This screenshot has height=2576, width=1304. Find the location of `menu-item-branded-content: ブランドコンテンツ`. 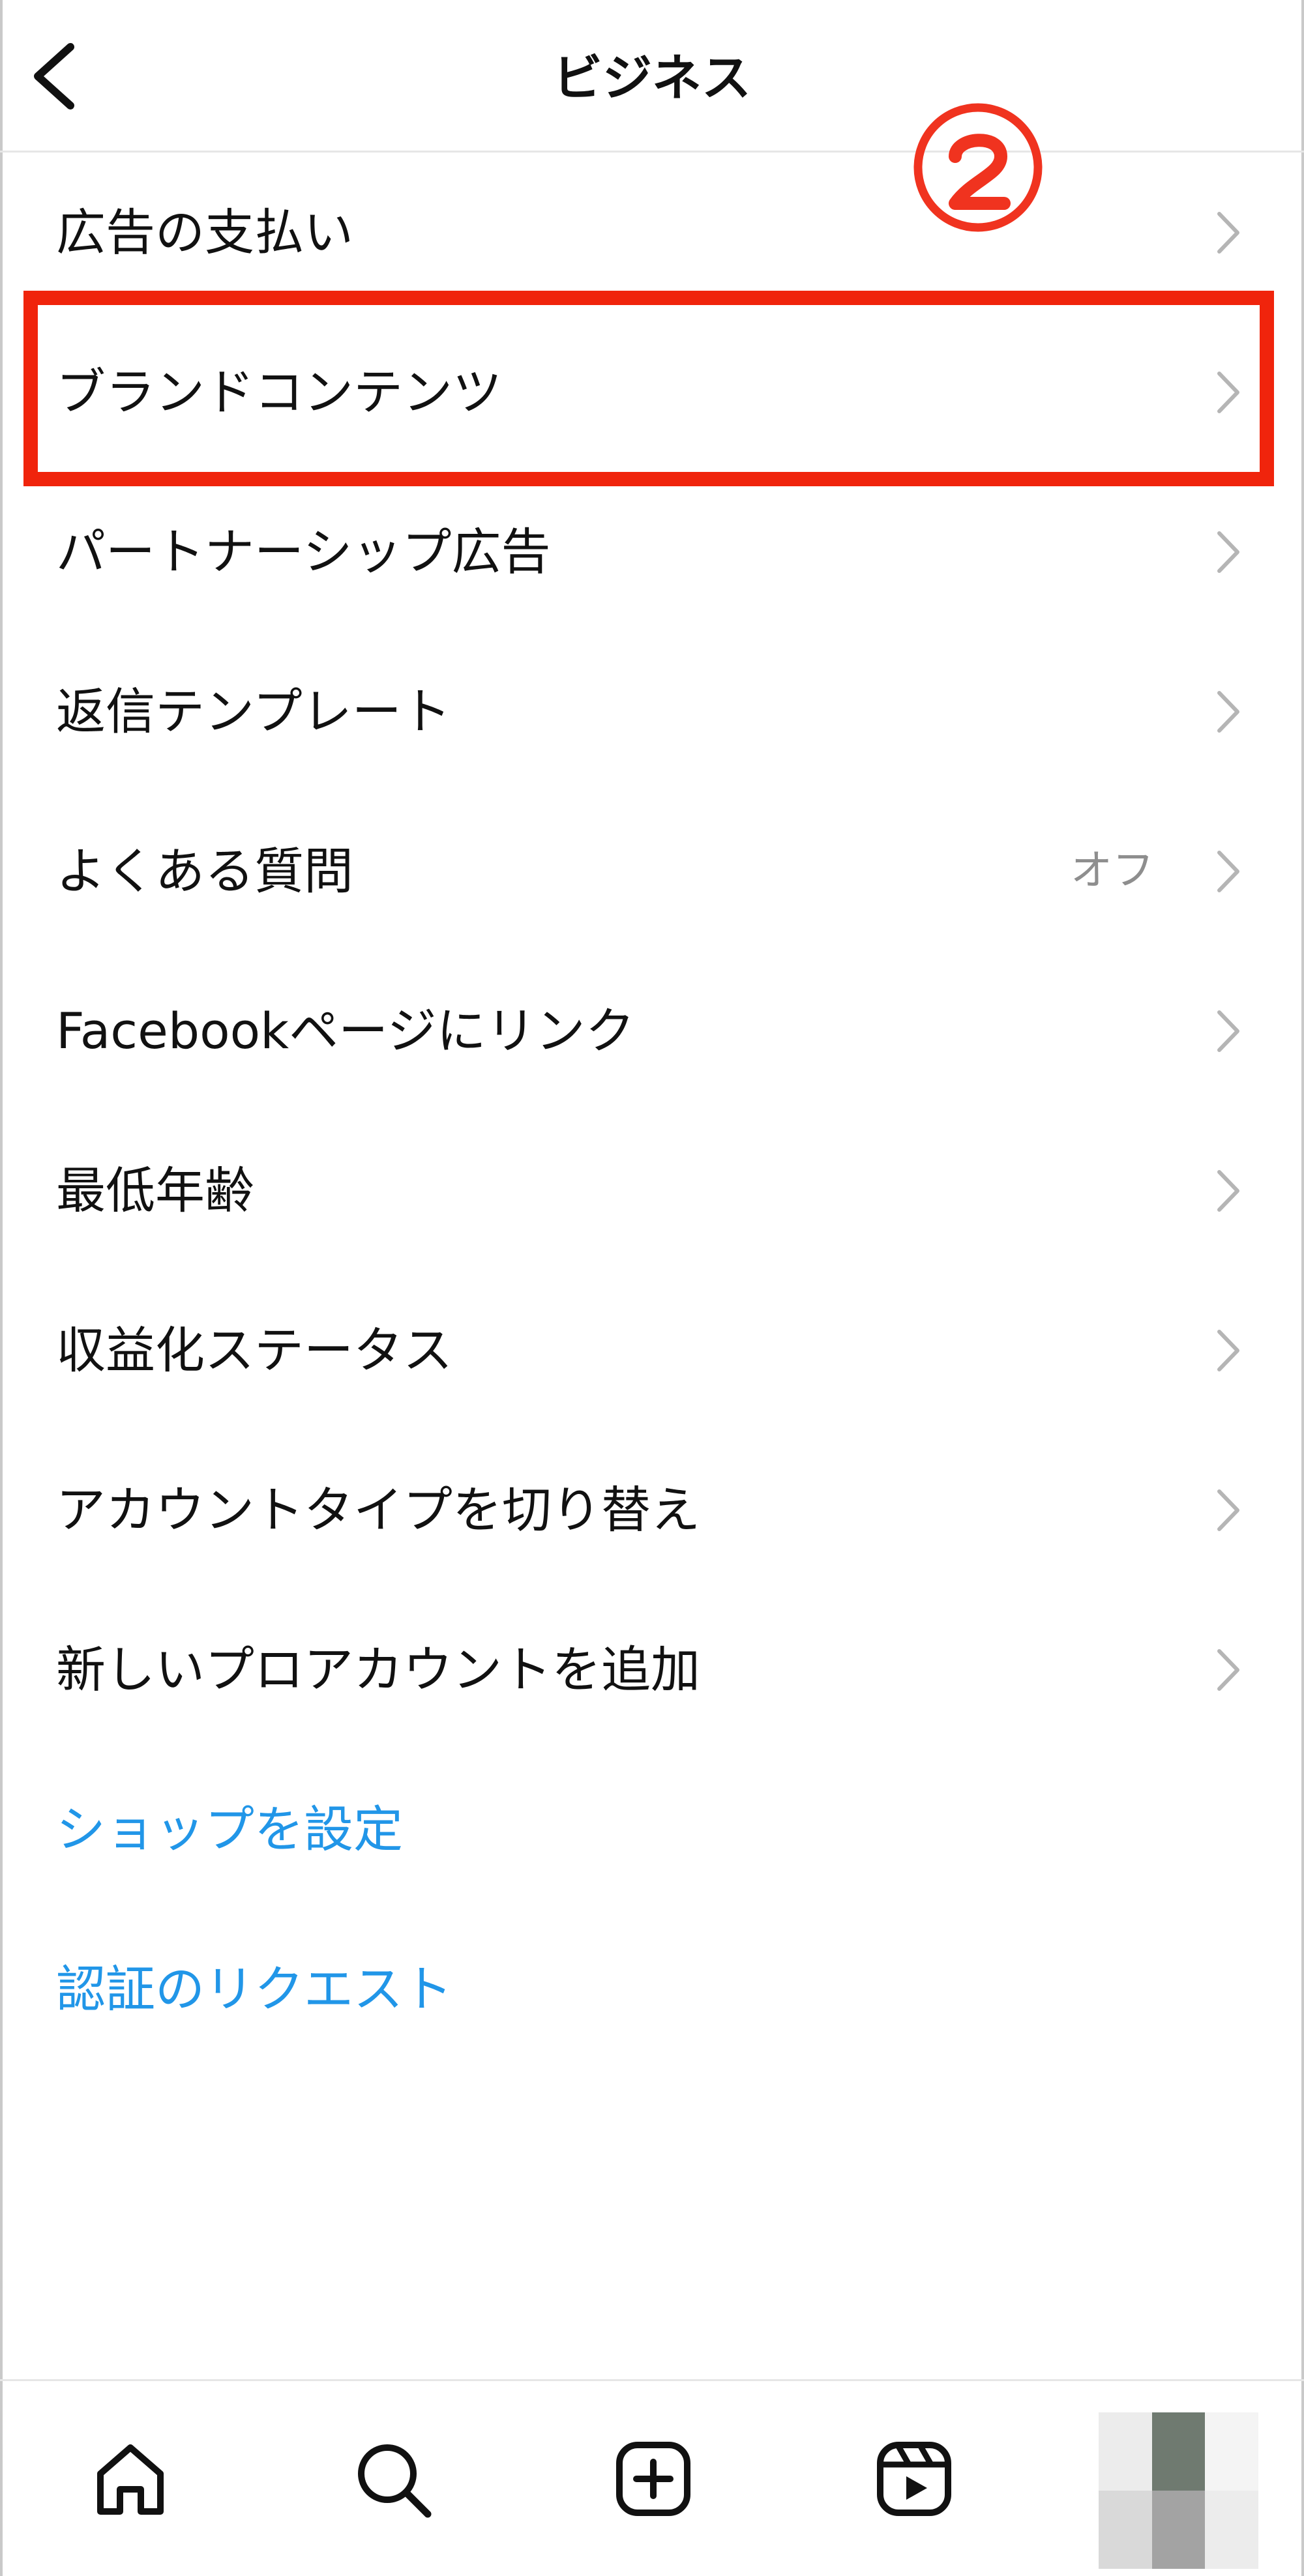

menu-item-branded-content: ブランドコンテンツ is located at coordinates (652, 392).